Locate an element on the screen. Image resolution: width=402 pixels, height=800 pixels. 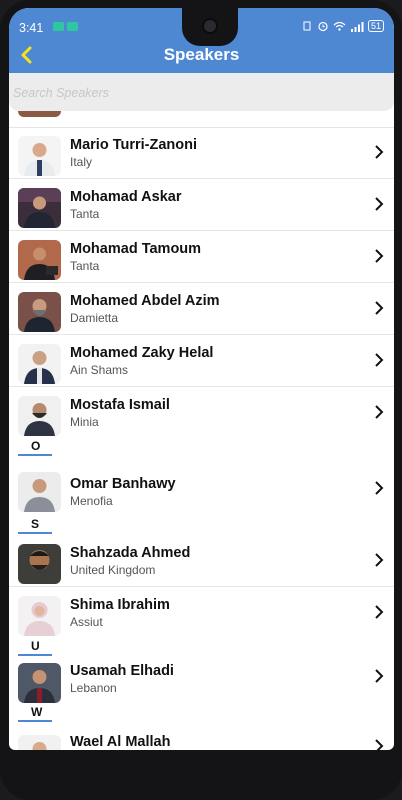
alarm-icon is located at coordinates (323, 26).